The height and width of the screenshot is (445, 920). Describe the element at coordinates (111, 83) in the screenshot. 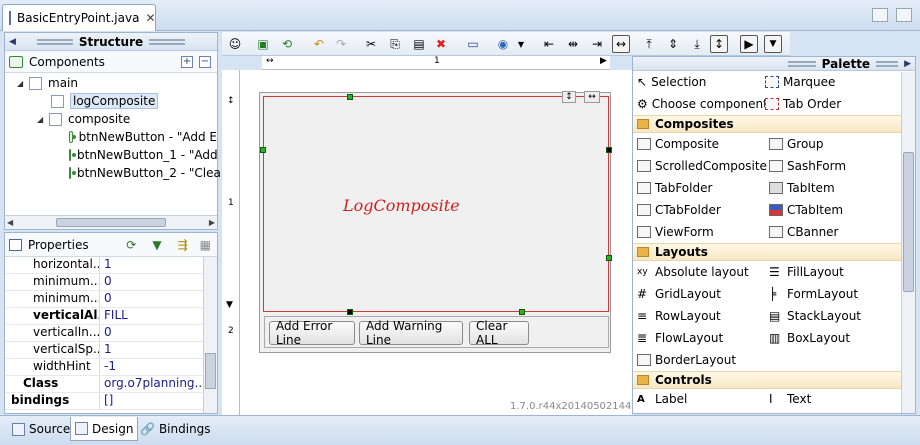

I see `tree-item-main: ◢ main` at that location.